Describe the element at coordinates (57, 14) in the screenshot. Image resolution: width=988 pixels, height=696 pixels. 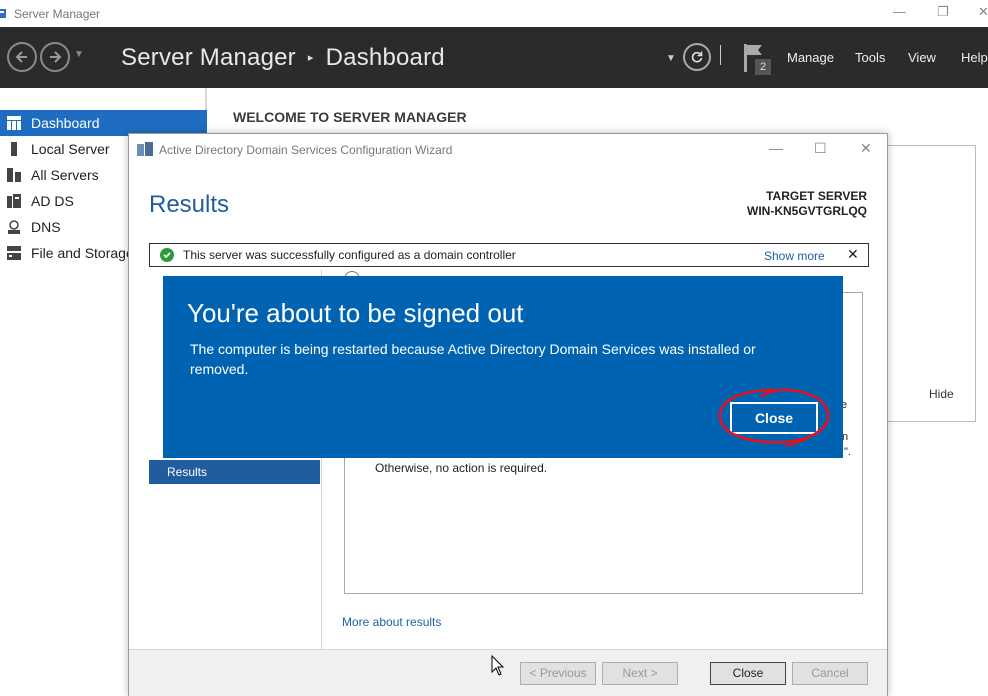
I see `window-title: Server Manager` at that location.